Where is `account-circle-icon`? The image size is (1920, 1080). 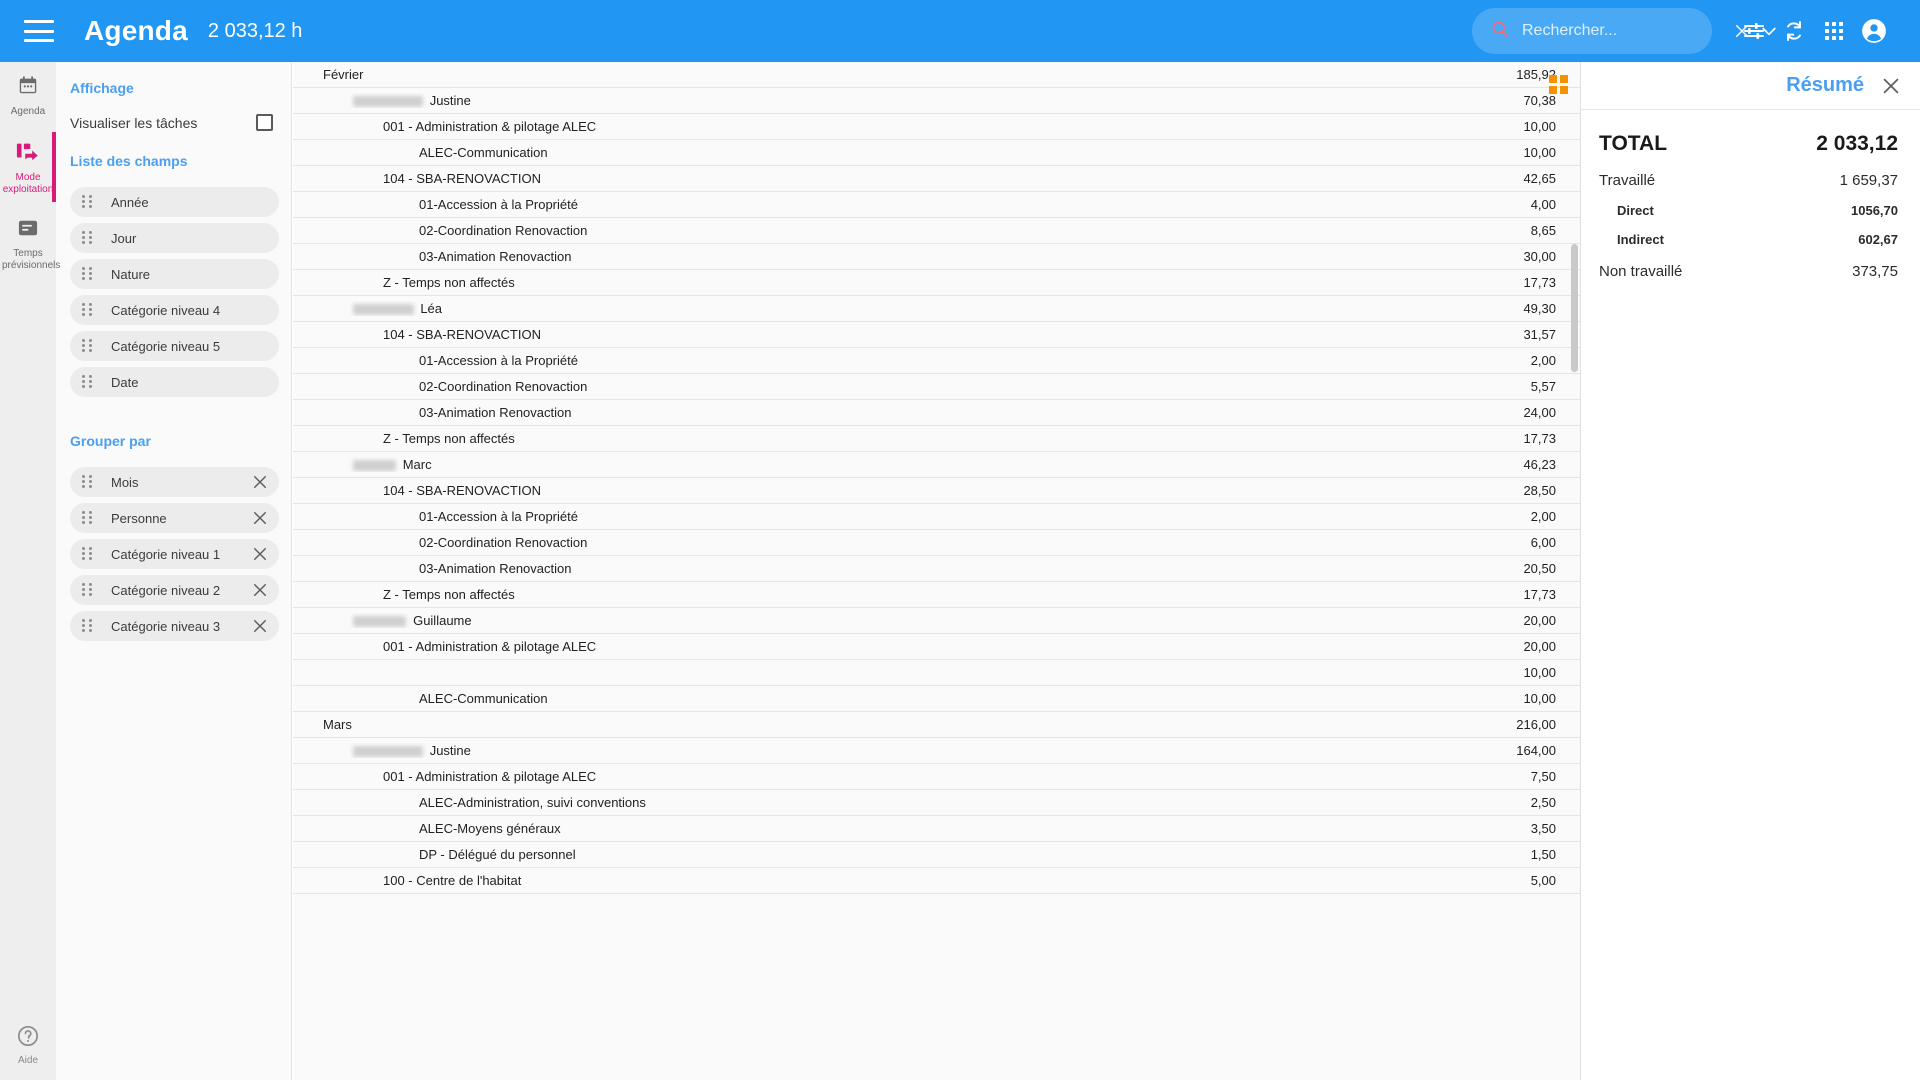 account-circle-icon is located at coordinates (1874, 31).